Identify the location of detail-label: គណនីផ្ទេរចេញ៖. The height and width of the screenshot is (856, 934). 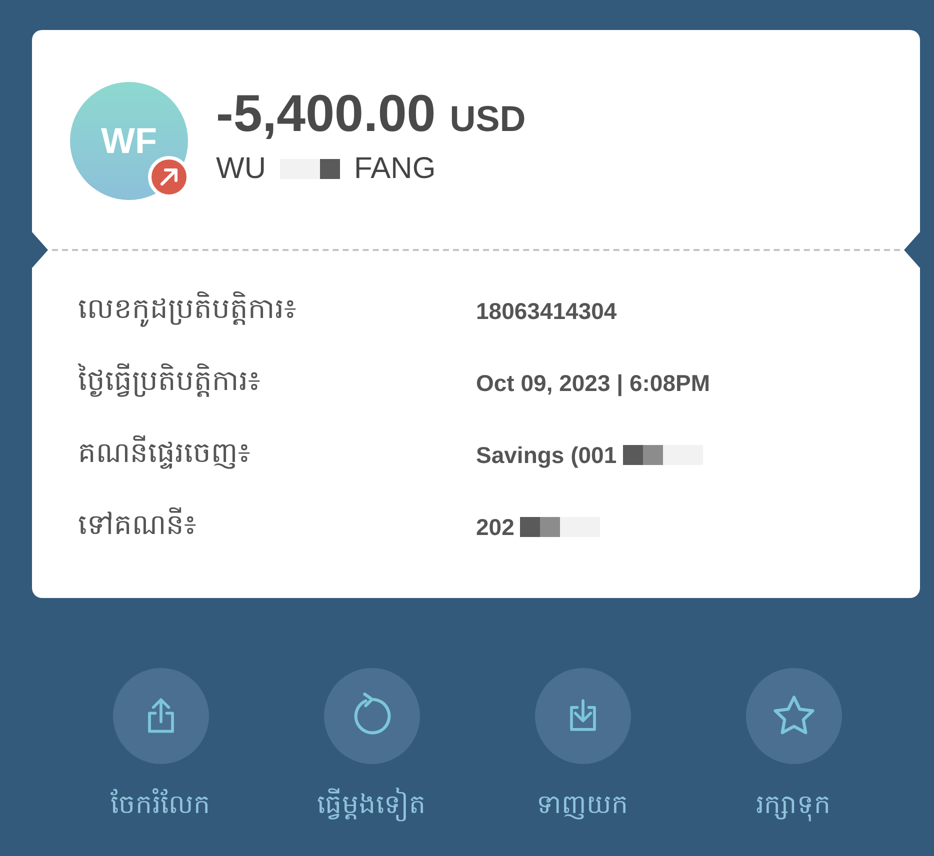
(164, 452).